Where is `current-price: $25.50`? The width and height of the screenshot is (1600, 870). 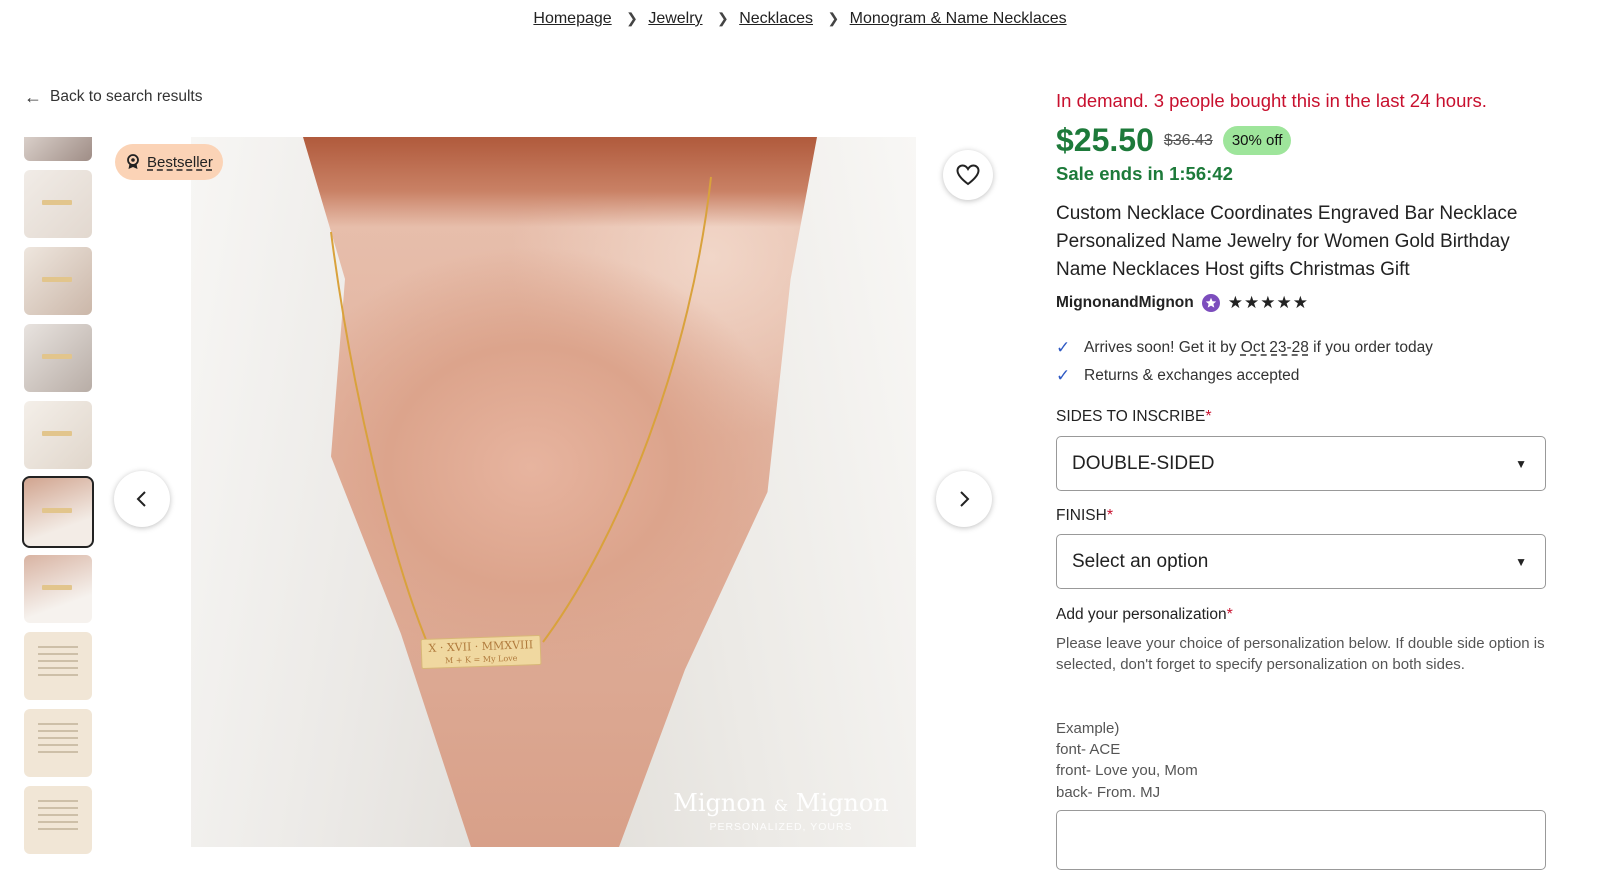 current-price: $25.50 is located at coordinates (1105, 140).